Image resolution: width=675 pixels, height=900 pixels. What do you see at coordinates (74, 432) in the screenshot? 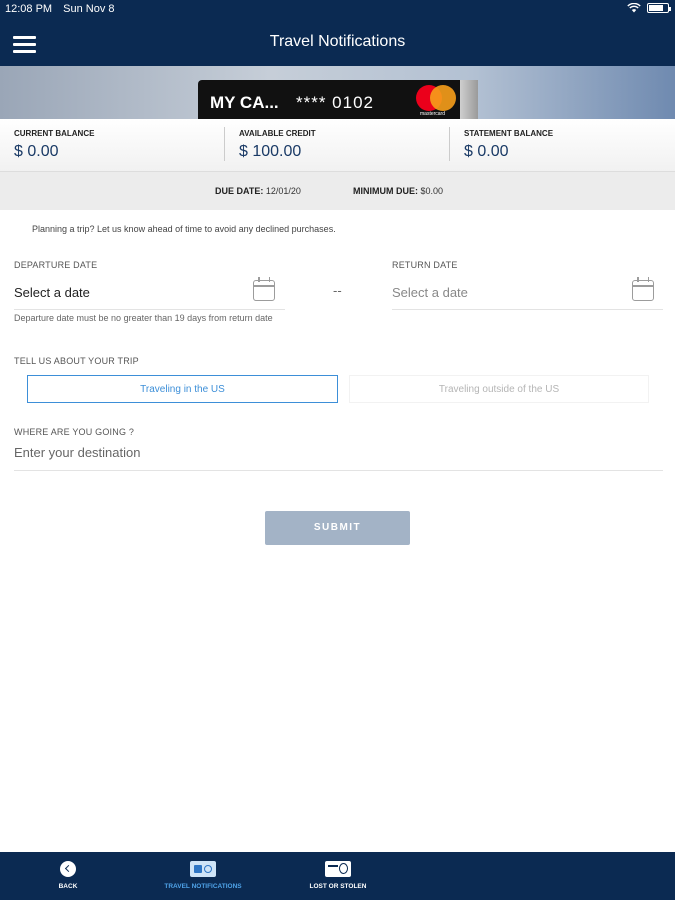
I see `destination-label: WHERE ARE YOU GOING ?` at bounding box center [74, 432].